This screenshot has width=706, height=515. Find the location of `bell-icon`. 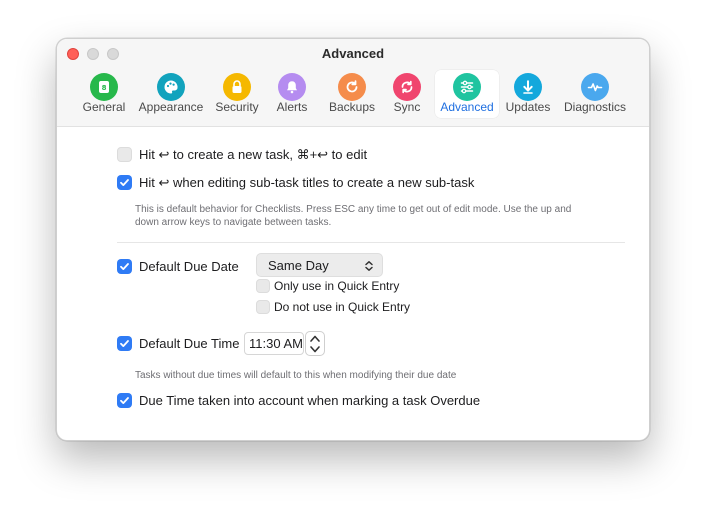

bell-icon is located at coordinates (292, 87).